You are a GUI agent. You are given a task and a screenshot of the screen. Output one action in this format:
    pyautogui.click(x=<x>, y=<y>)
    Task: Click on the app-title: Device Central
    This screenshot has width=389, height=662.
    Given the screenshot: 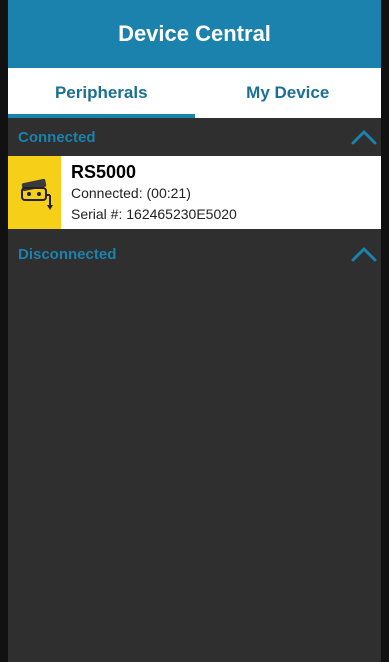 What is the action you would take?
    pyautogui.click(x=194, y=33)
    